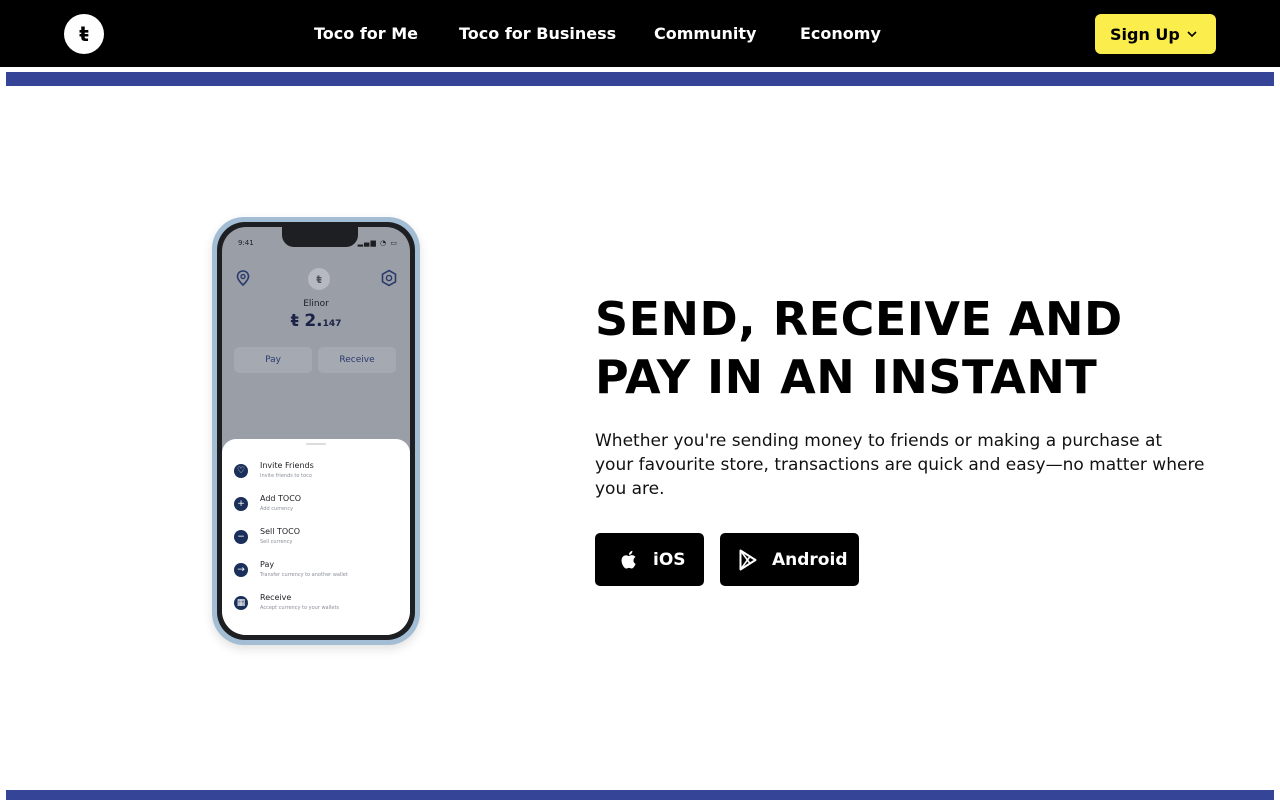 This screenshot has height=800, width=1280. I want to click on hero-headline-line-1: SEND, RECEIVE AND, so click(859, 319).